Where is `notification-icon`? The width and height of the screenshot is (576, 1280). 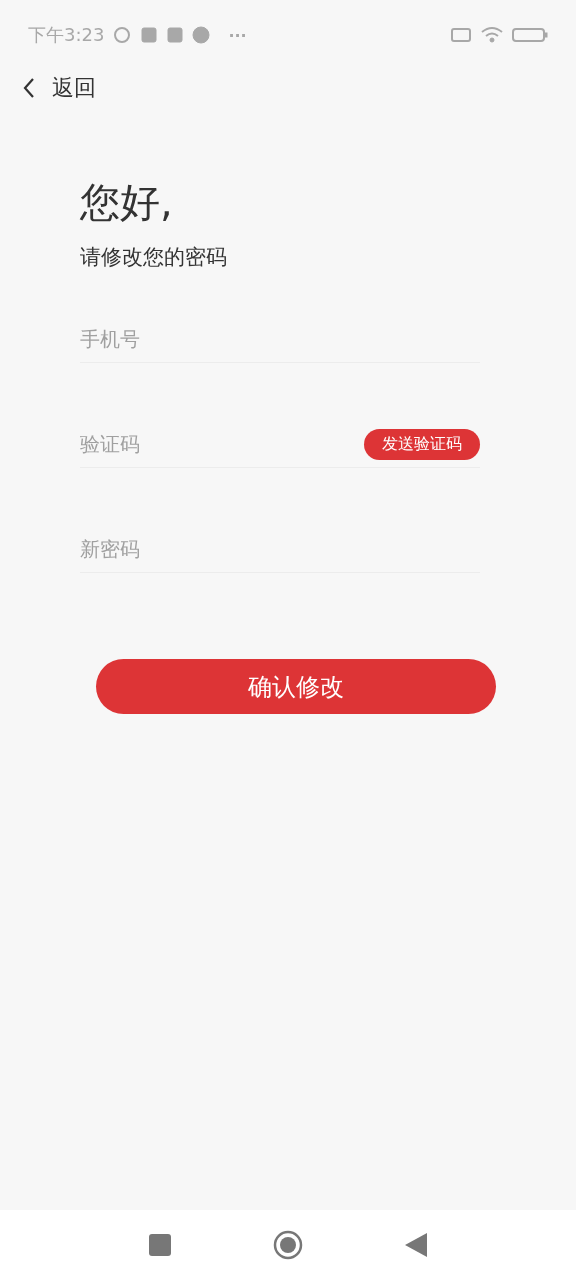 notification-icon is located at coordinates (122, 35).